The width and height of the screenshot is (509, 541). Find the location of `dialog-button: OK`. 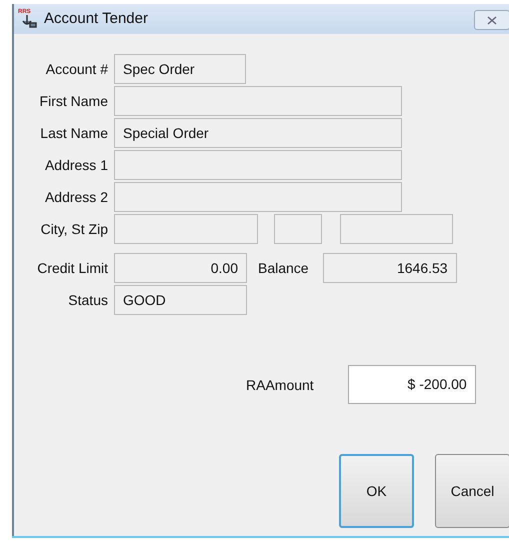

dialog-button: OK is located at coordinates (376, 491).